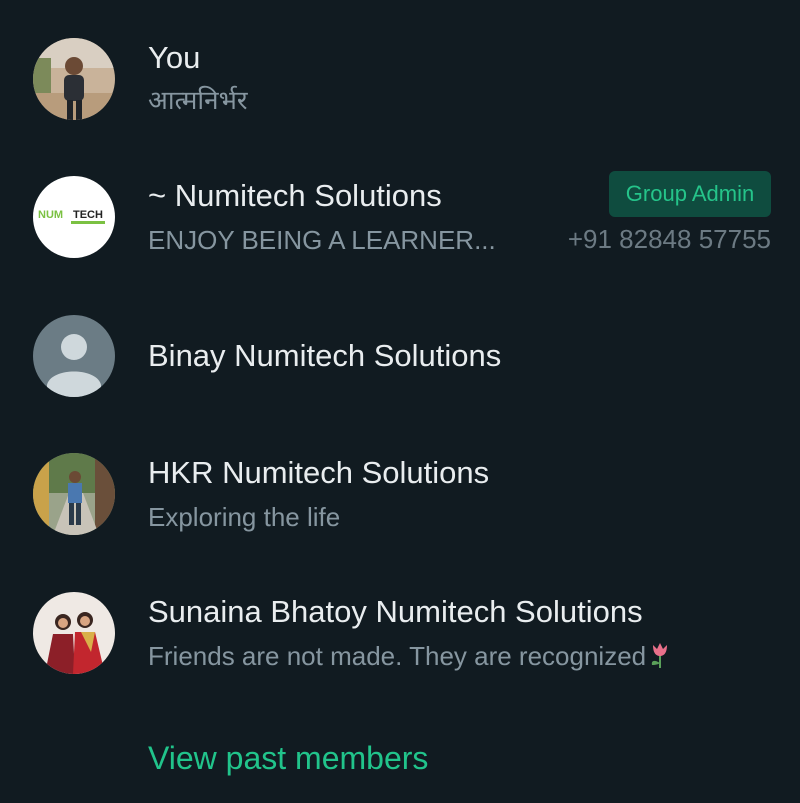  I want to click on member-name: Binay Numitech Solutions, so click(325, 355).